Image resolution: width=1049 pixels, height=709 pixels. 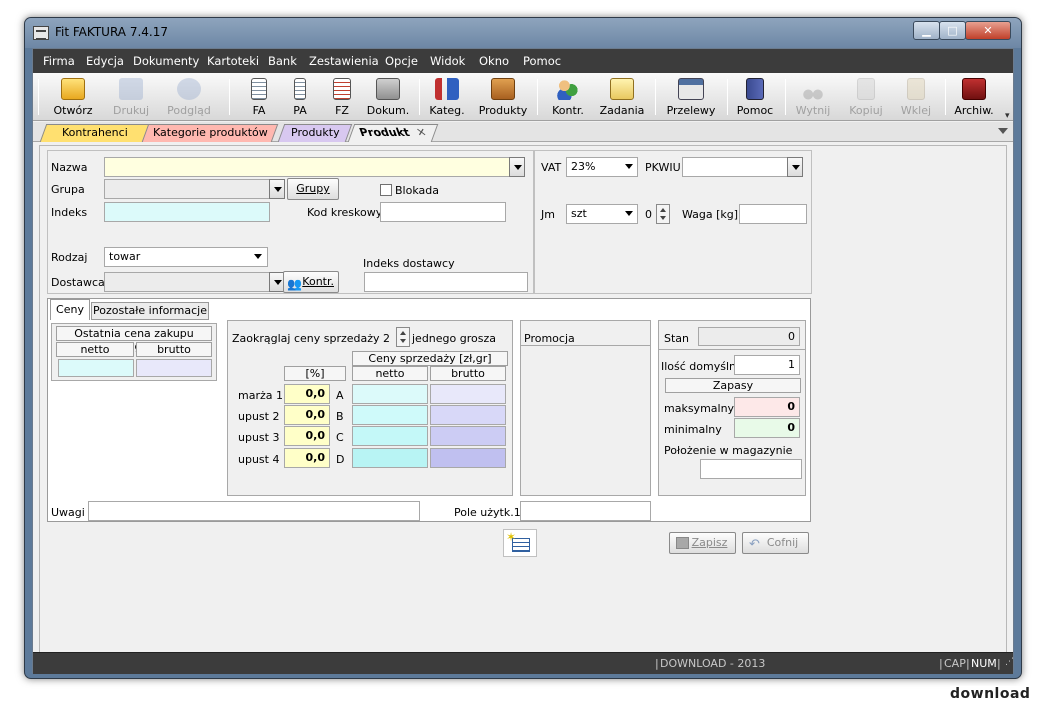 I want to click on toolbar-zadania-button: Zadania, so click(x=622, y=97).